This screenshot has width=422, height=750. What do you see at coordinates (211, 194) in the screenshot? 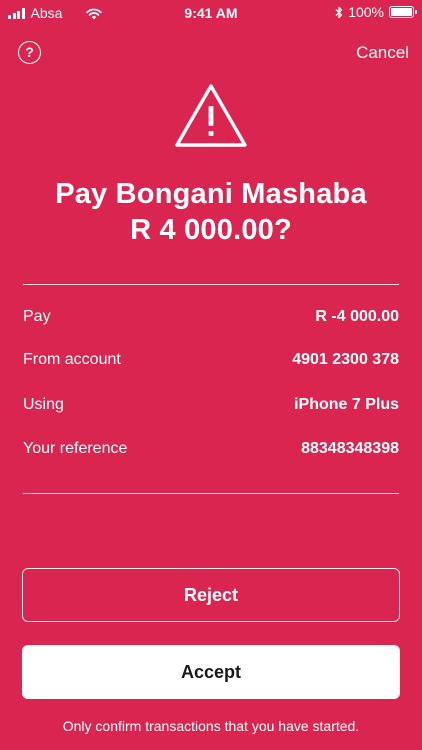
I see `payment-title-recipient: Pay Bongani Mashaba` at bounding box center [211, 194].